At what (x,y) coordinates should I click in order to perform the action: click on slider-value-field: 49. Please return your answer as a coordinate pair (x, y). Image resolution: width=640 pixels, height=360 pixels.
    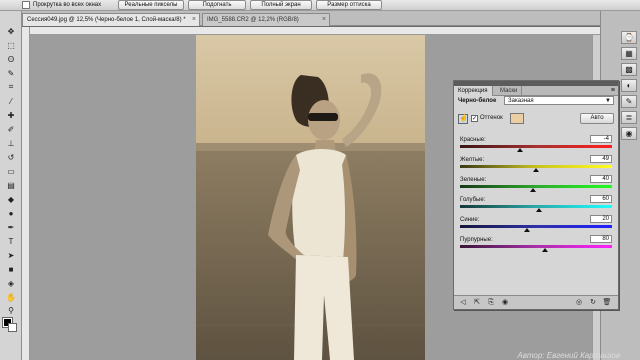
    Looking at the image, I should click on (601, 159).